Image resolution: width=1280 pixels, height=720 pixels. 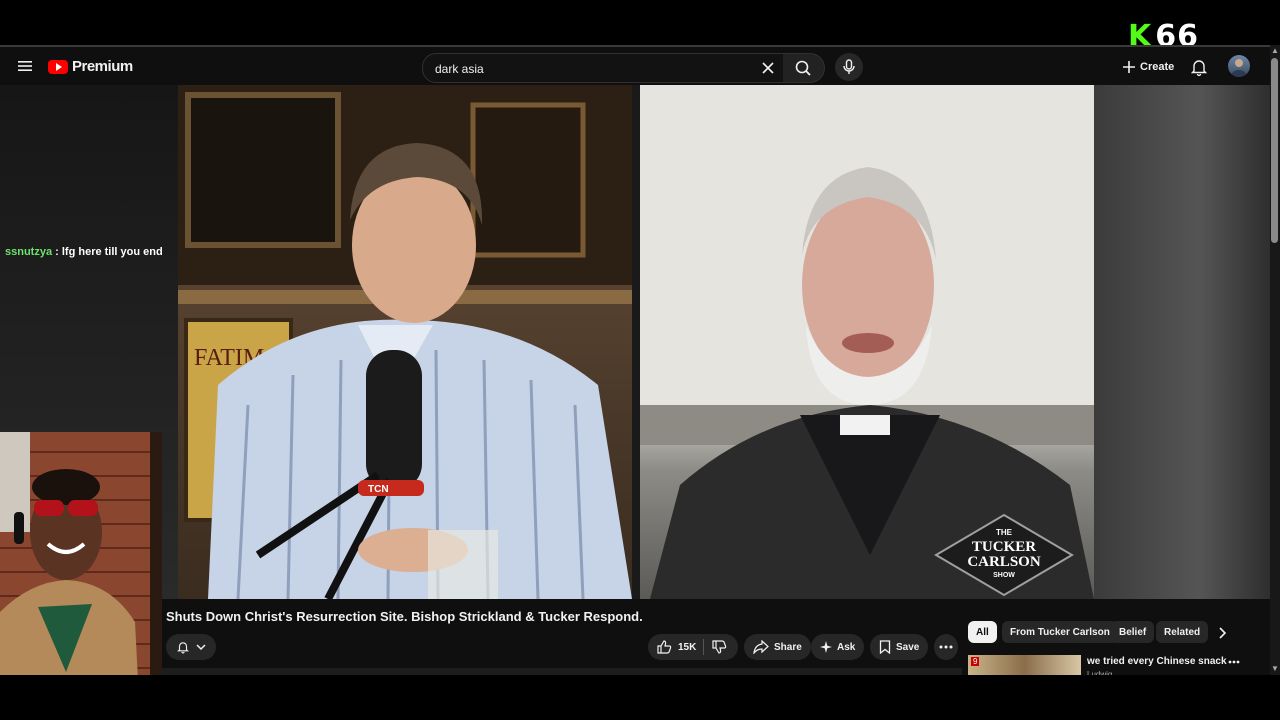 What do you see at coordinates (102, 66) in the screenshot?
I see `brand-label: Premium` at bounding box center [102, 66].